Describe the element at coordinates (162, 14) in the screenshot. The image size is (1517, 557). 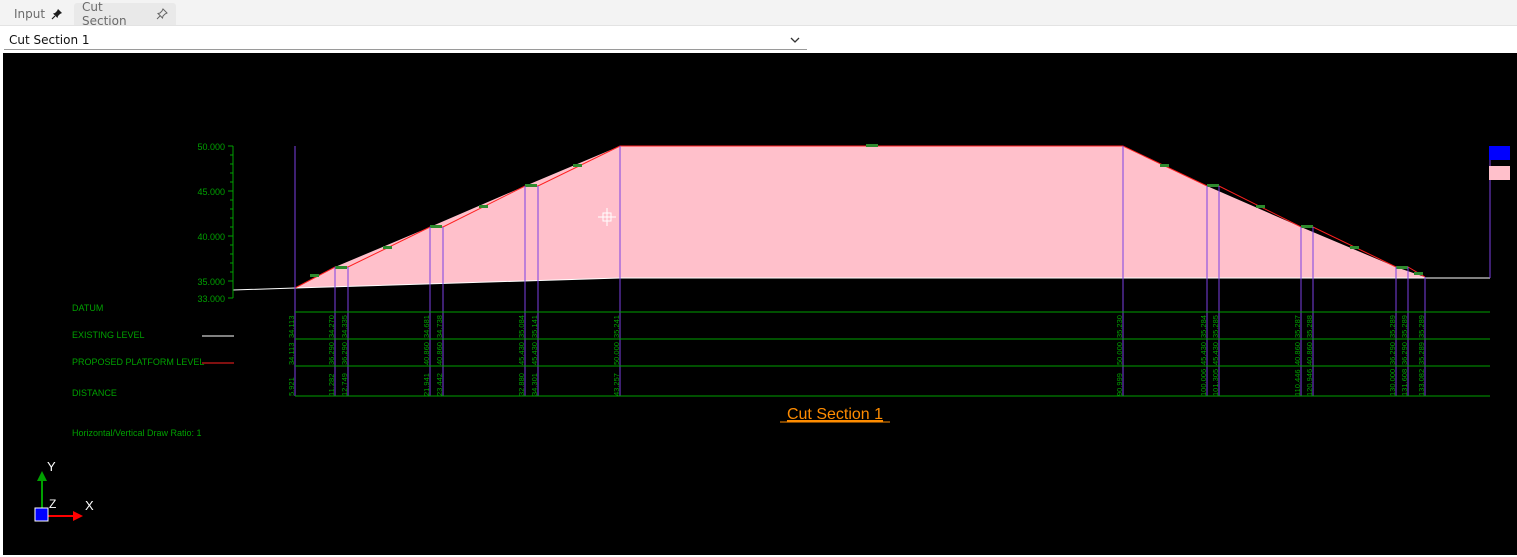
I see `pin-outline-icon` at that location.